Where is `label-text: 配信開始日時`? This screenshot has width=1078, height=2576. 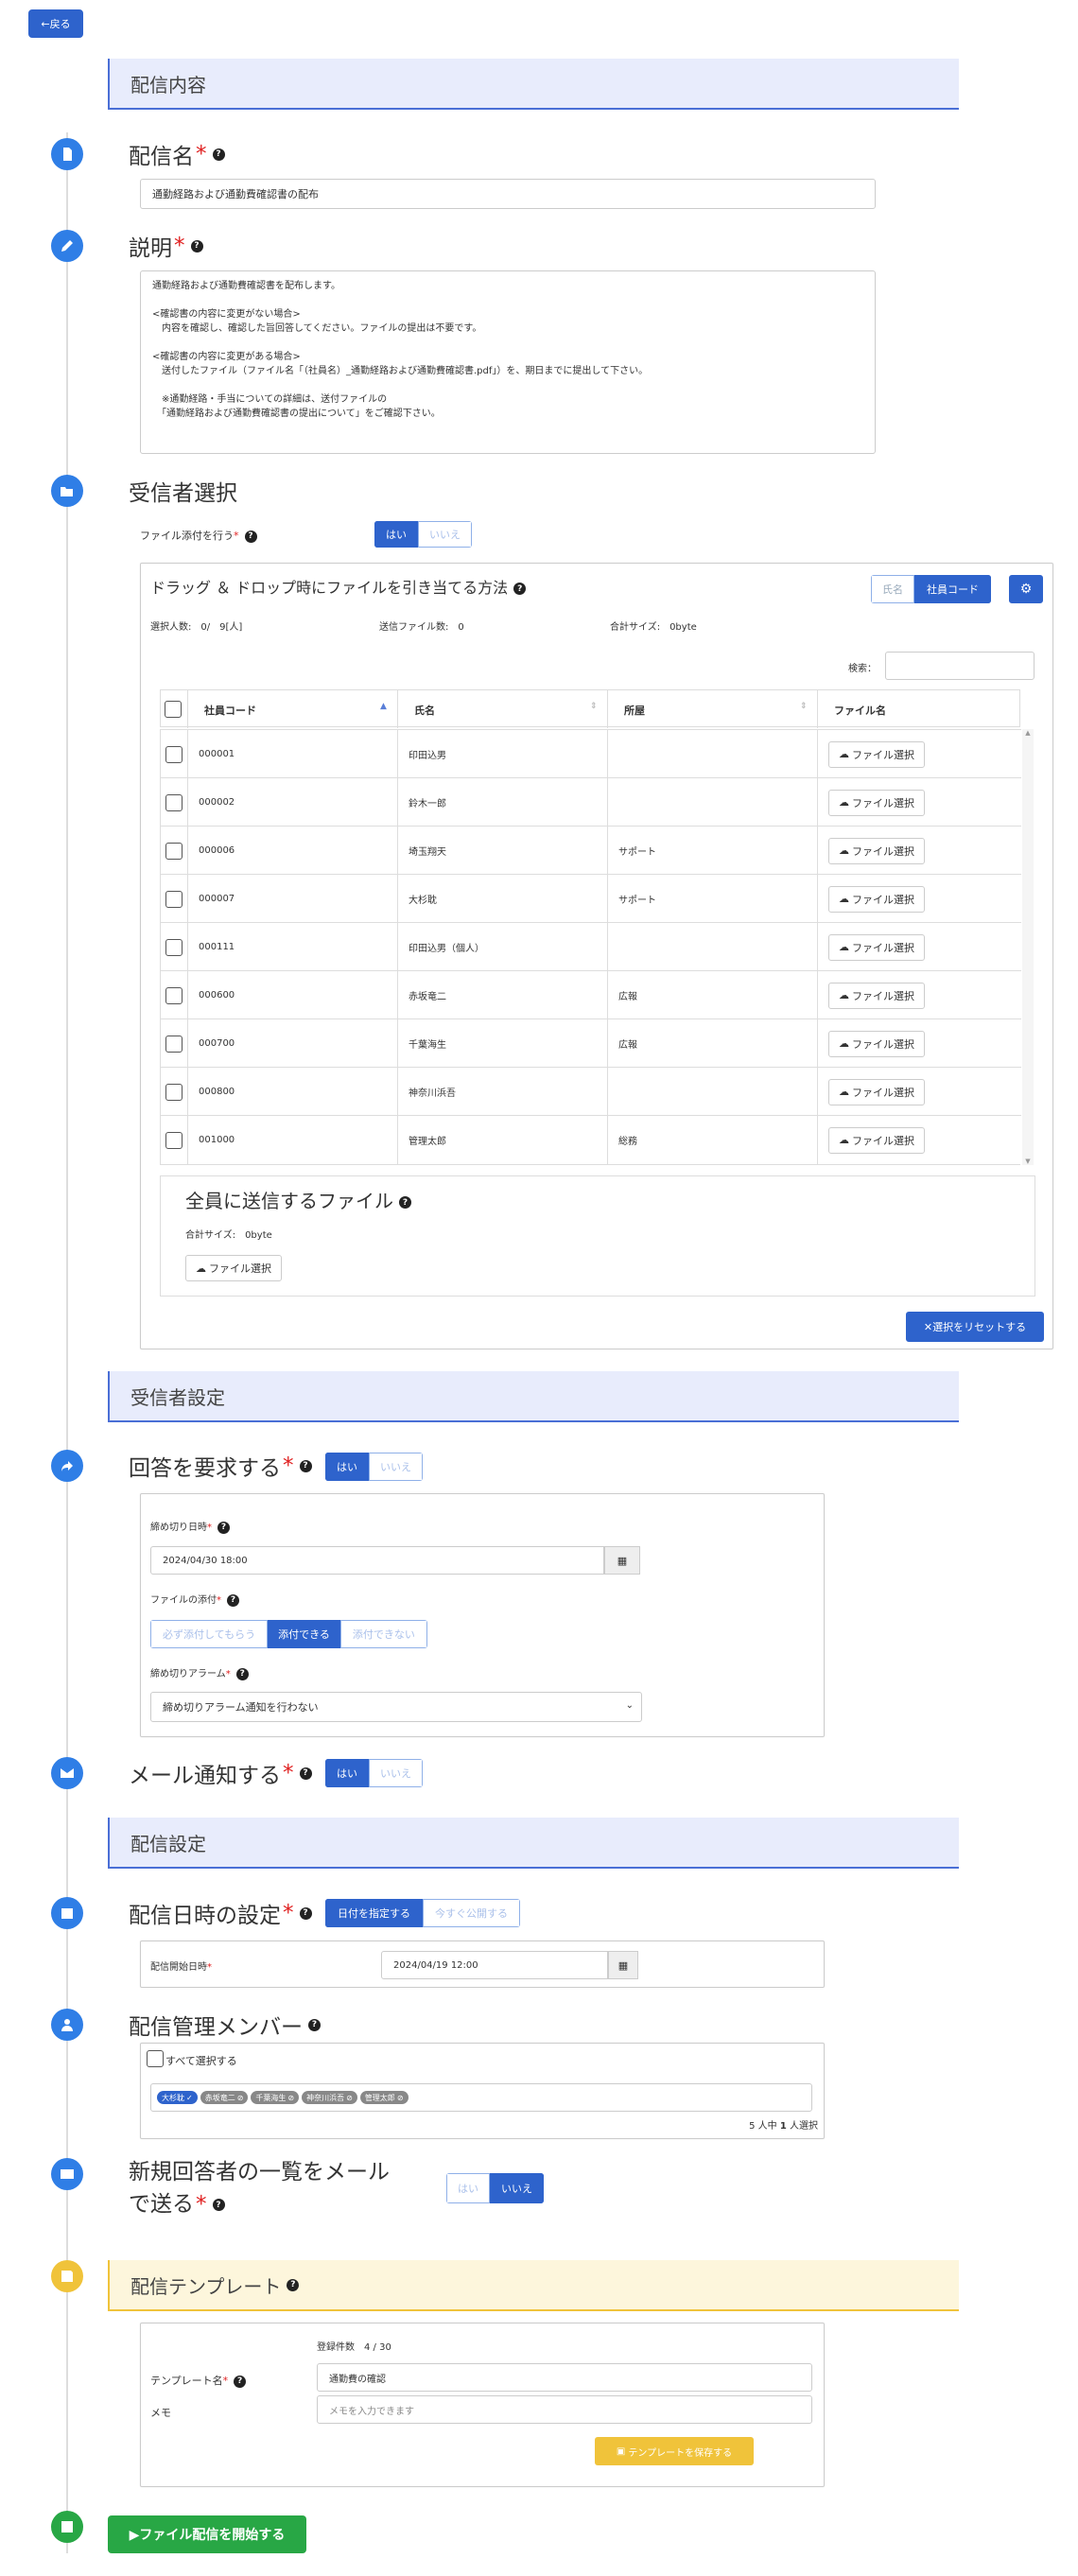 label-text: 配信開始日時 is located at coordinates (178, 1967).